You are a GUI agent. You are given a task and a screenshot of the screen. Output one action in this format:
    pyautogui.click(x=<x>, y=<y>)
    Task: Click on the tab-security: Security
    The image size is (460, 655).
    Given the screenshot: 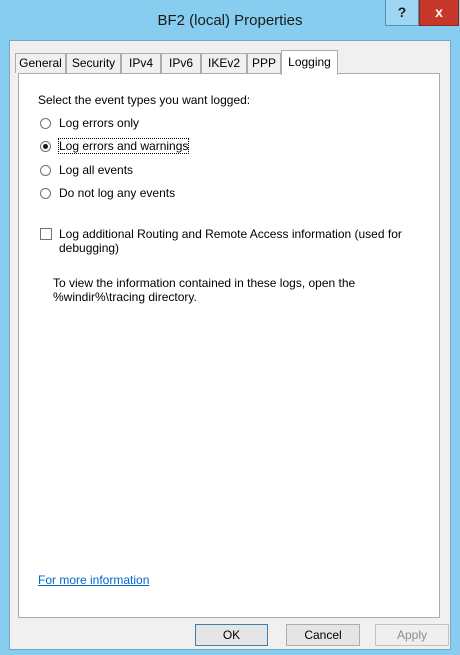 What is the action you would take?
    pyautogui.click(x=93, y=63)
    